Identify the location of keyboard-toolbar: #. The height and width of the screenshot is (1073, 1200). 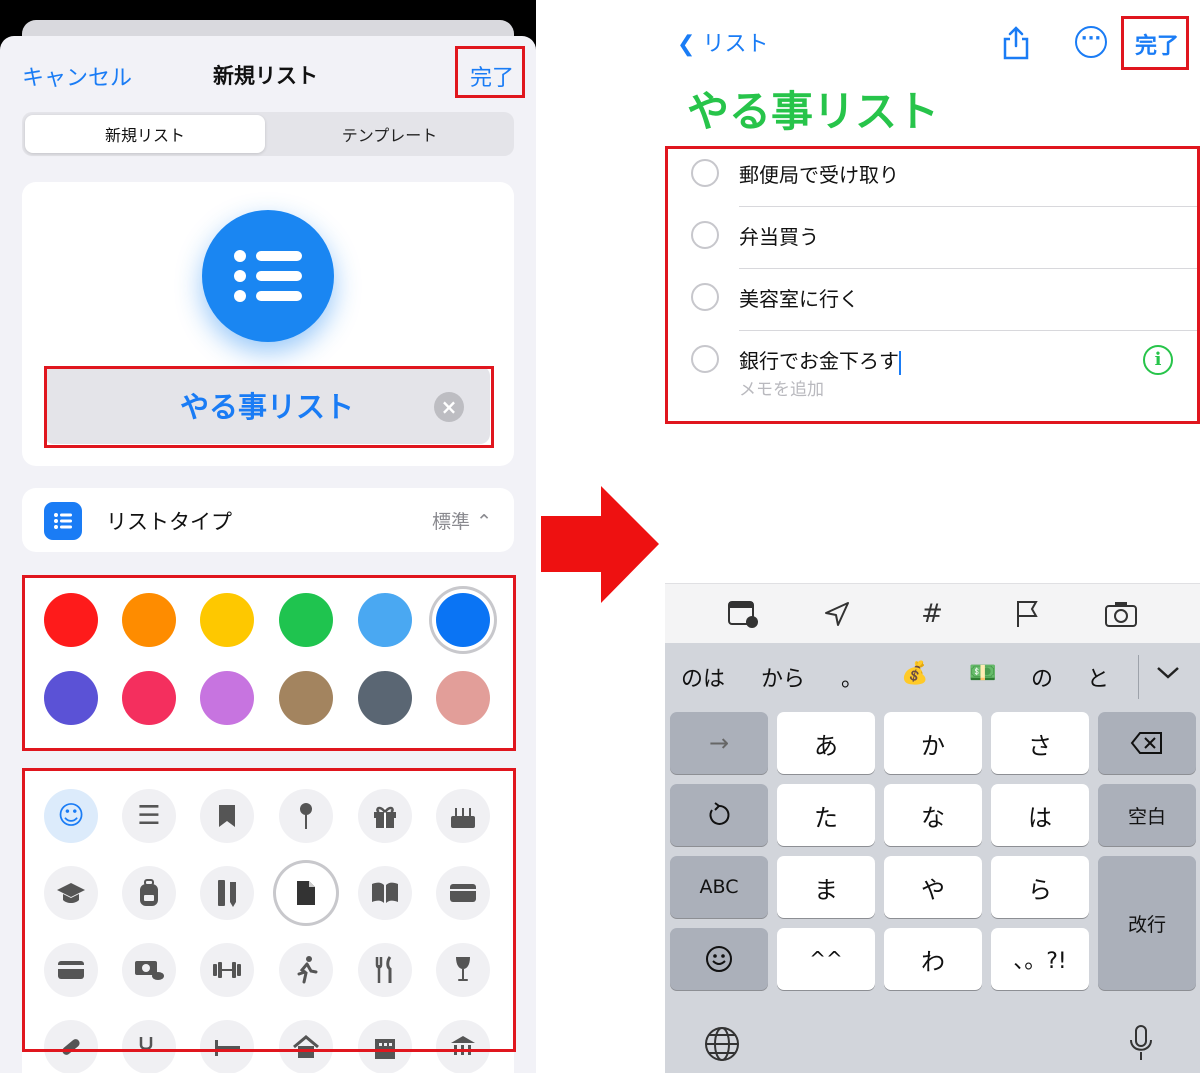
(932, 613).